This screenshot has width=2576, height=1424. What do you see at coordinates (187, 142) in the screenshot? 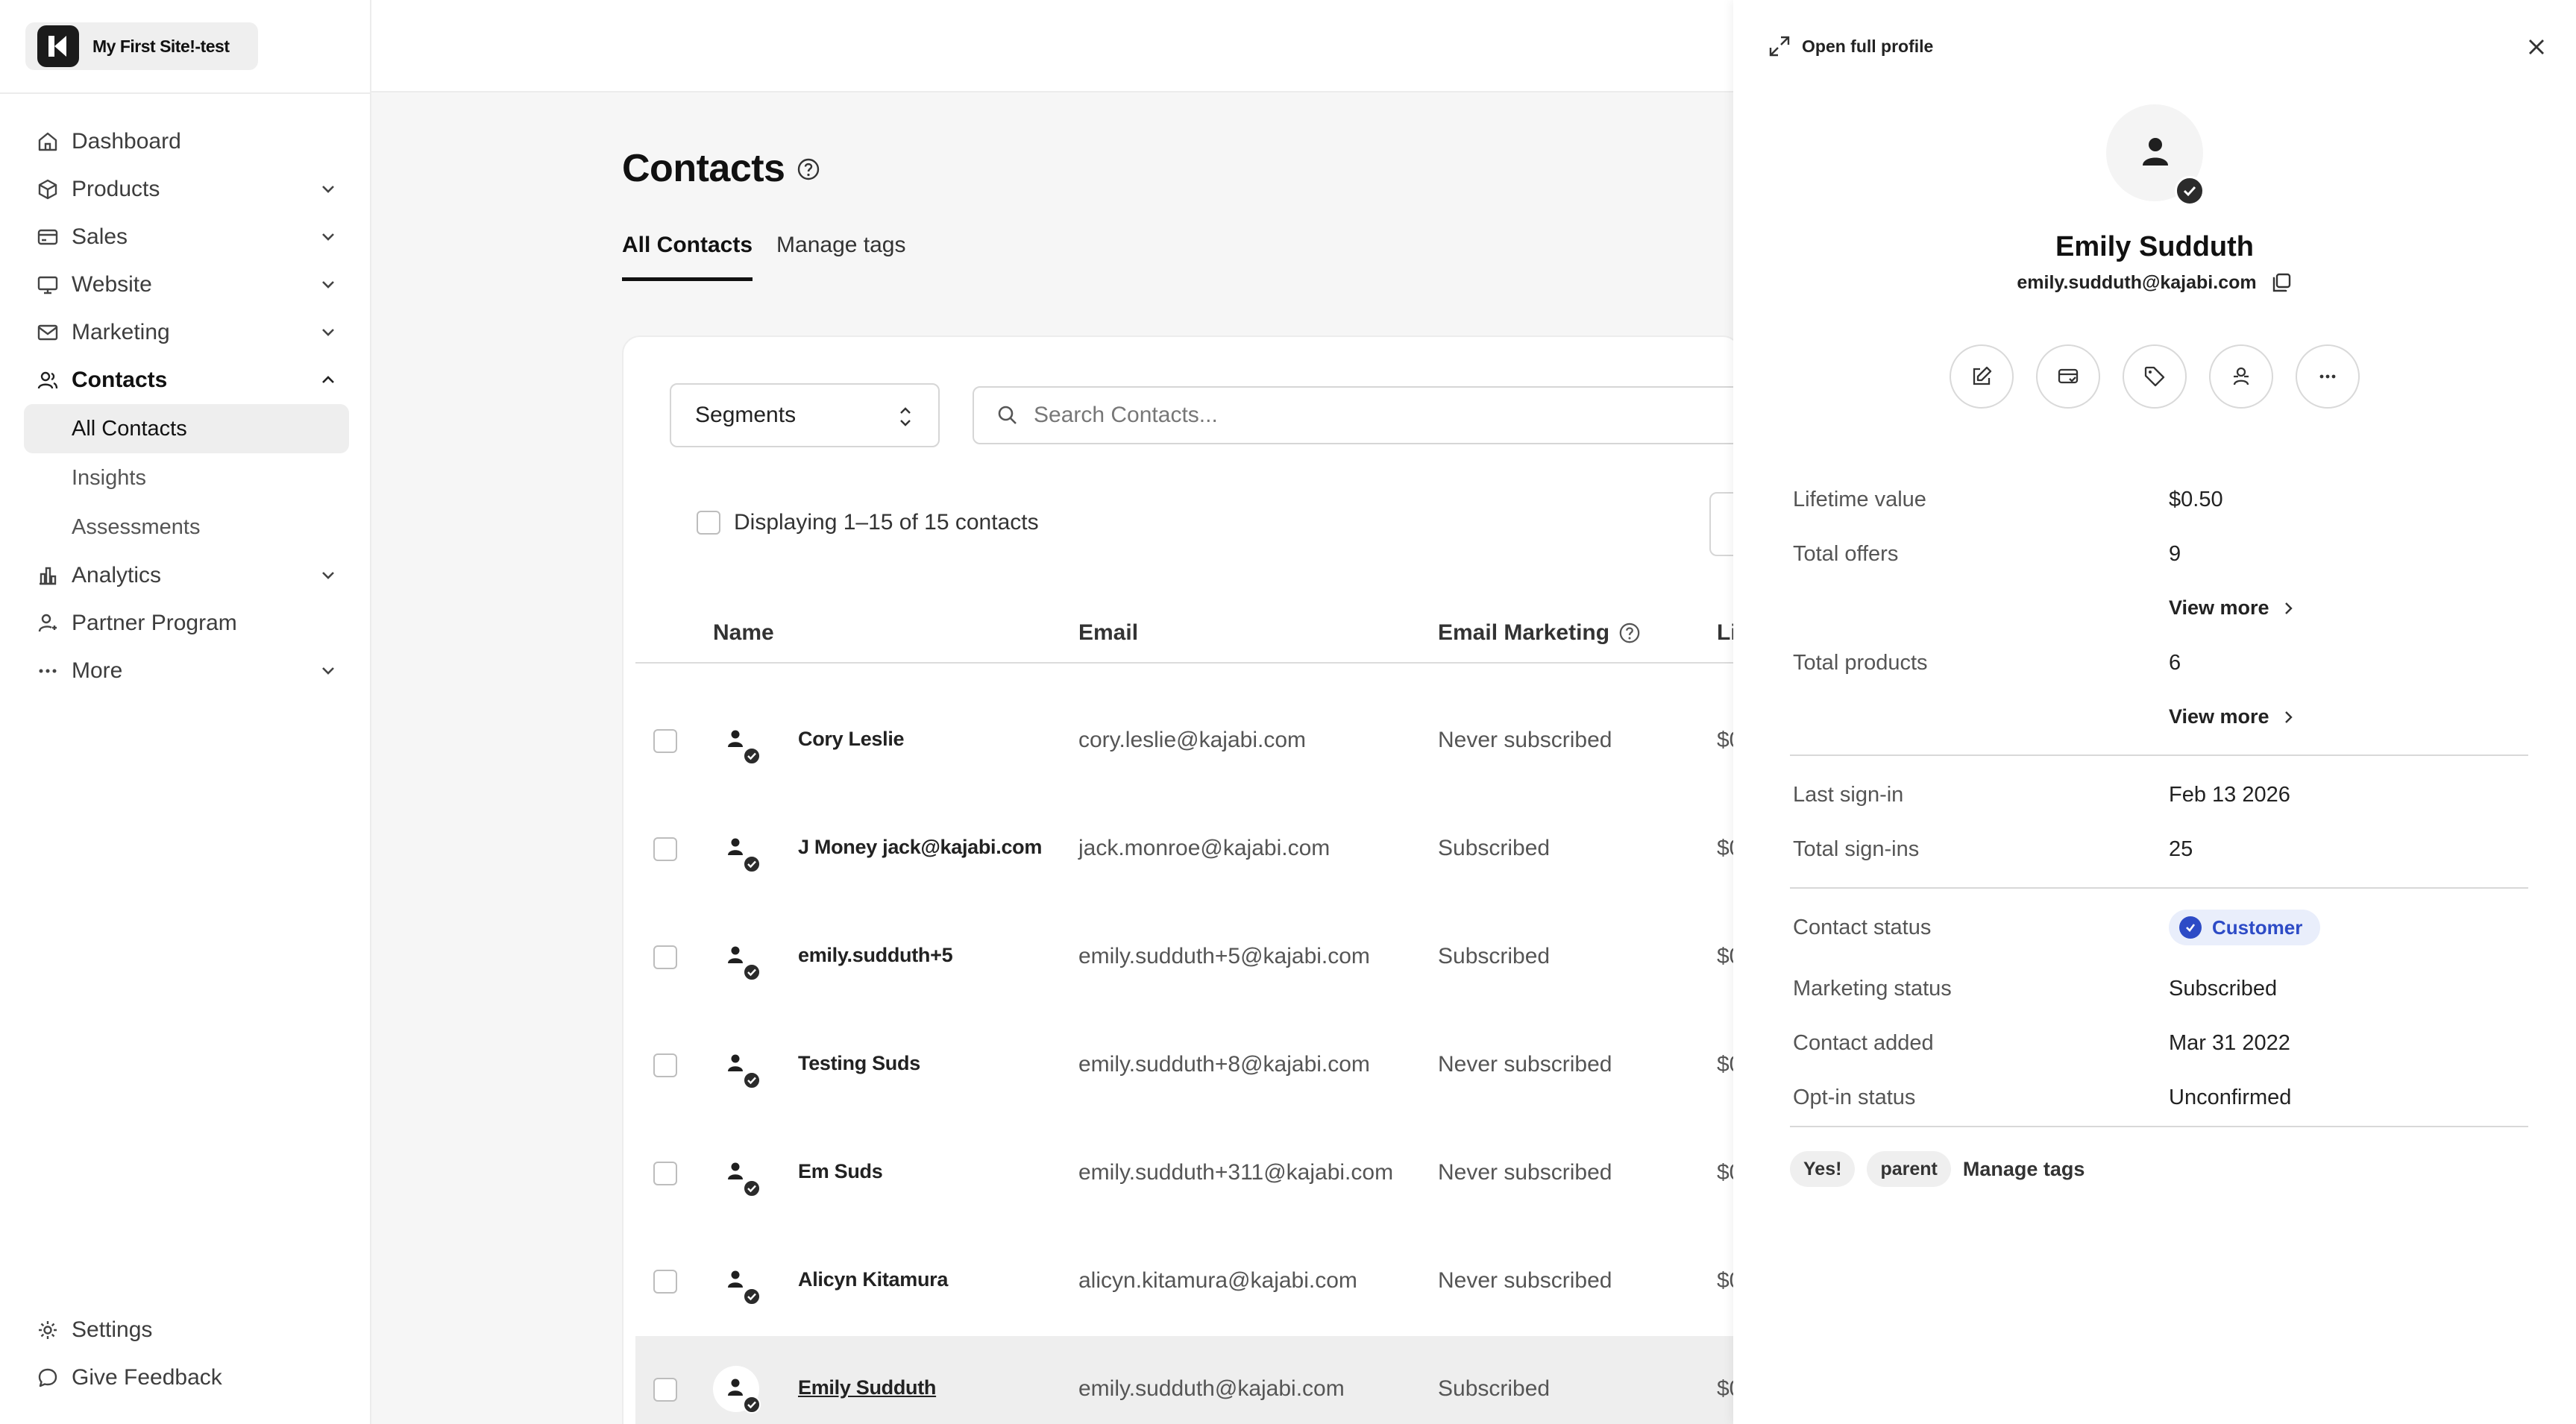
I see `sidebar-item-dashboard: Dashboard` at bounding box center [187, 142].